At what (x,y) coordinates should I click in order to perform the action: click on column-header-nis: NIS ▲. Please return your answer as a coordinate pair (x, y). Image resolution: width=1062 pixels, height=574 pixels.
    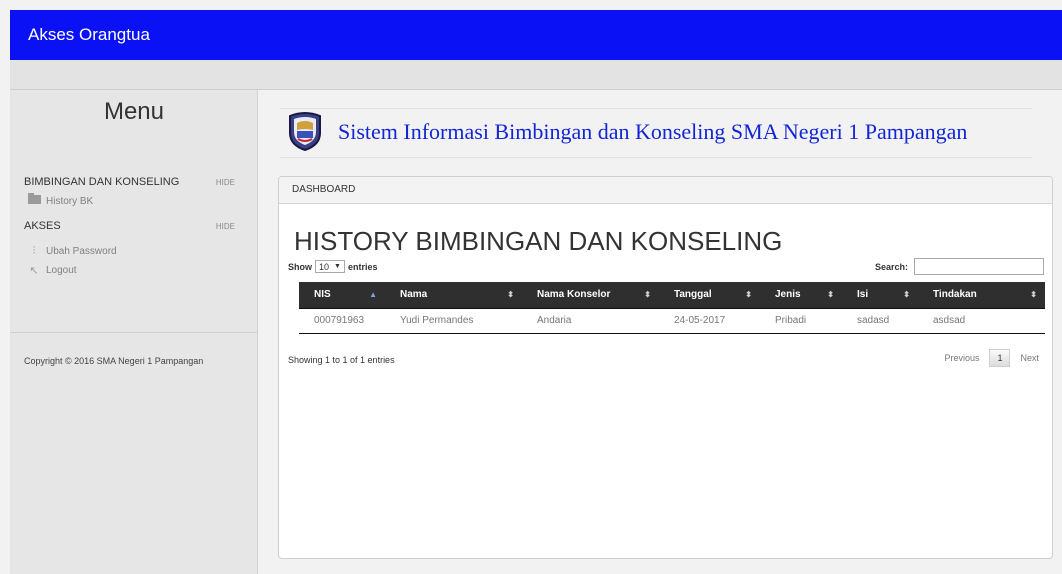
    Looking at the image, I should click on (342, 295).